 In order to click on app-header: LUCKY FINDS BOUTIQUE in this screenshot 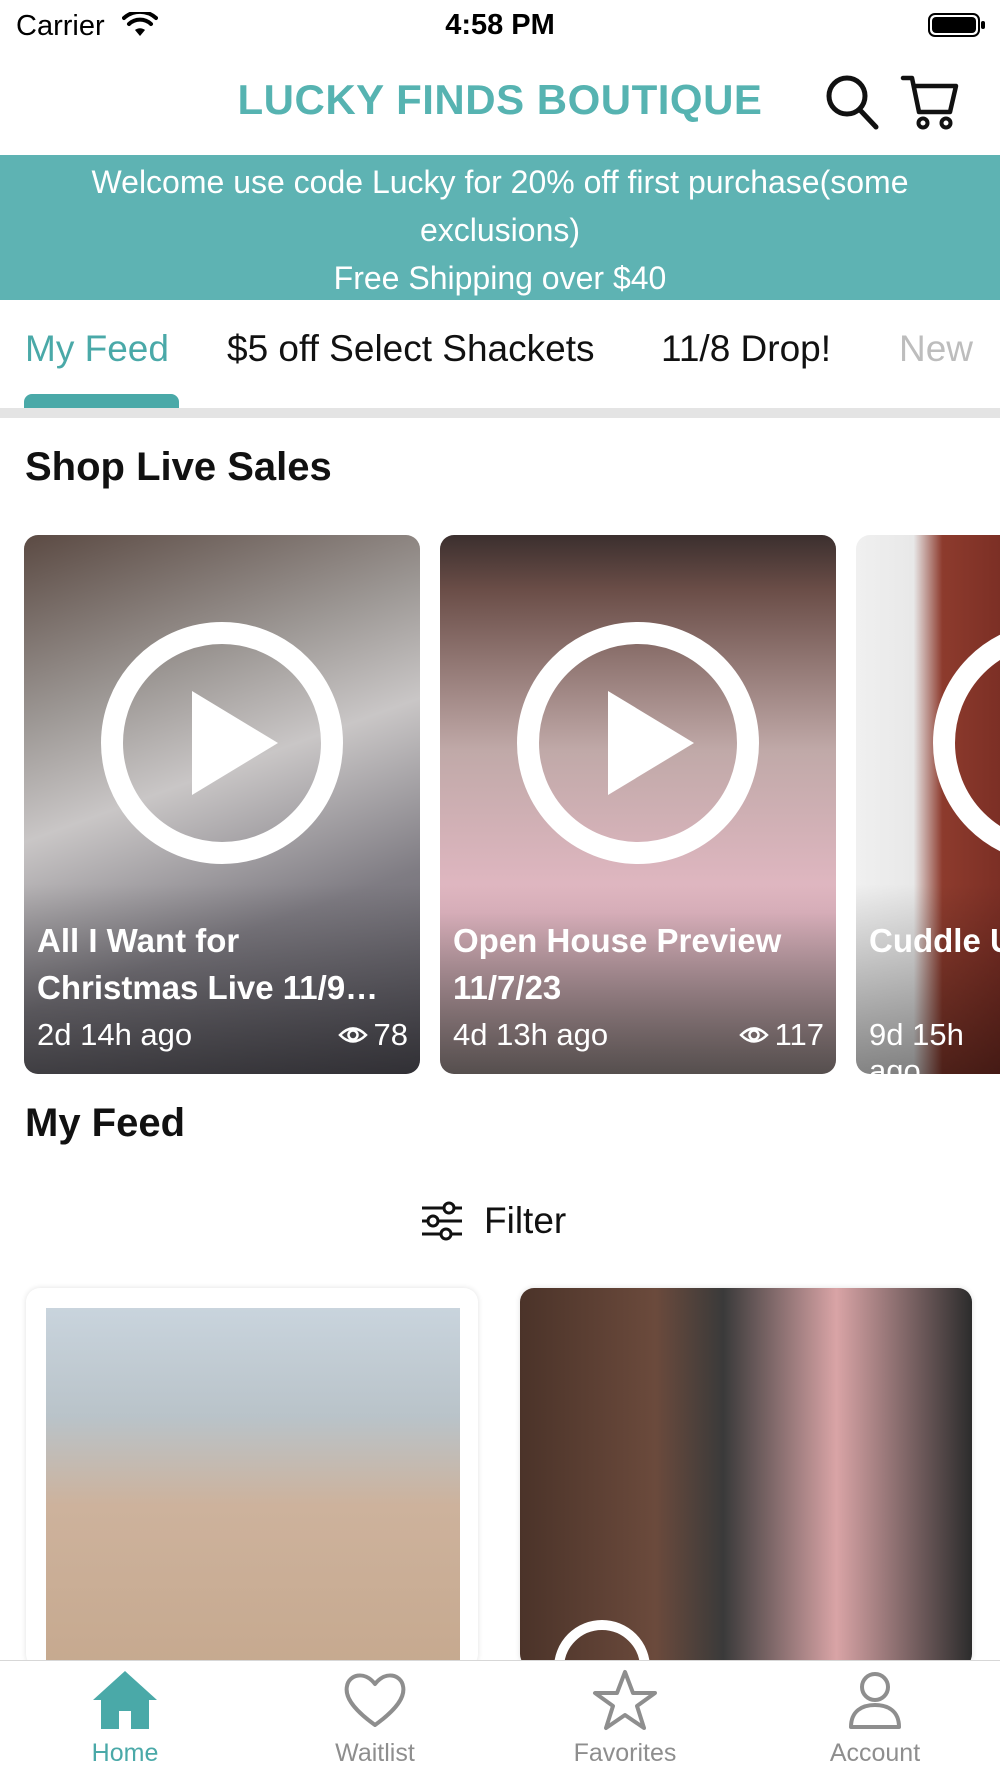, I will do `click(500, 103)`.